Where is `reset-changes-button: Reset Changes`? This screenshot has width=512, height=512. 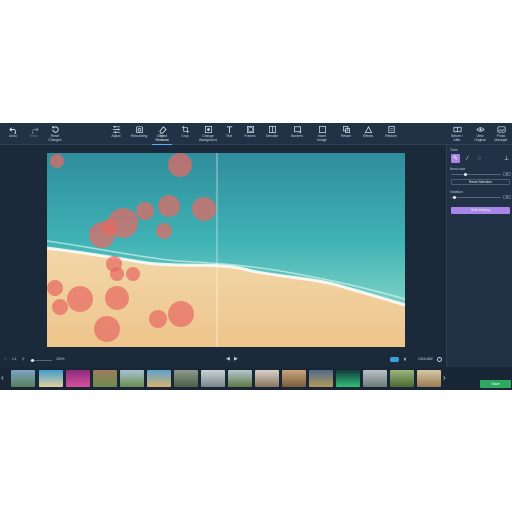 reset-changes-button: Reset Changes is located at coordinates (55, 134).